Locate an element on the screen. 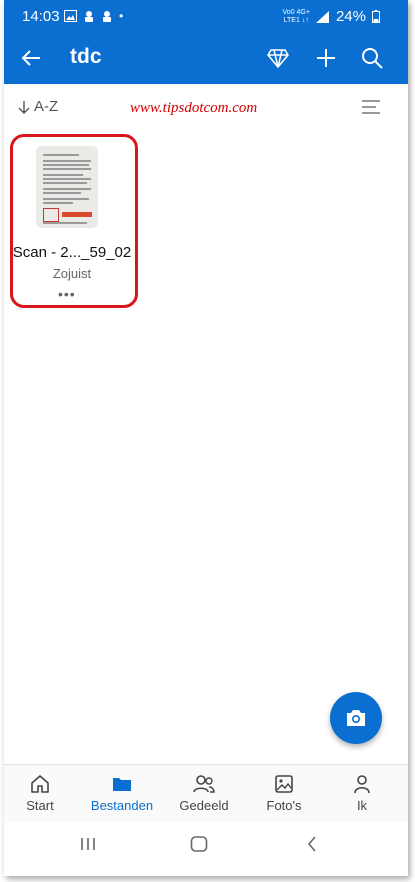 The height and width of the screenshot is (882, 415). nav-item-ik: Ik is located at coordinates (362, 793).